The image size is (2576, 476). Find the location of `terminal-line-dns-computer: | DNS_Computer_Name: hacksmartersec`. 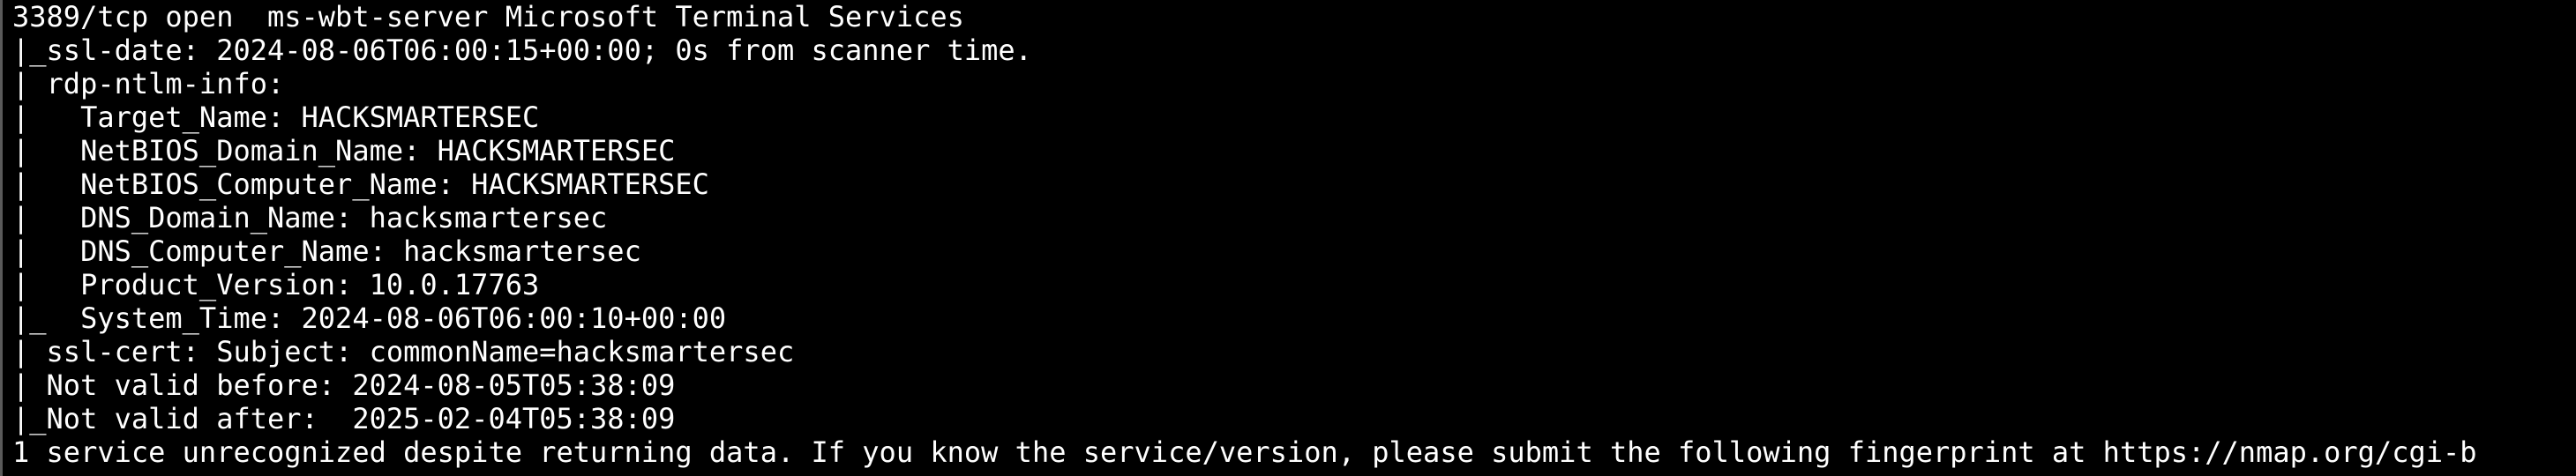

terminal-line-dns-computer: | DNS_Computer_Name: hacksmartersec is located at coordinates (327, 251).